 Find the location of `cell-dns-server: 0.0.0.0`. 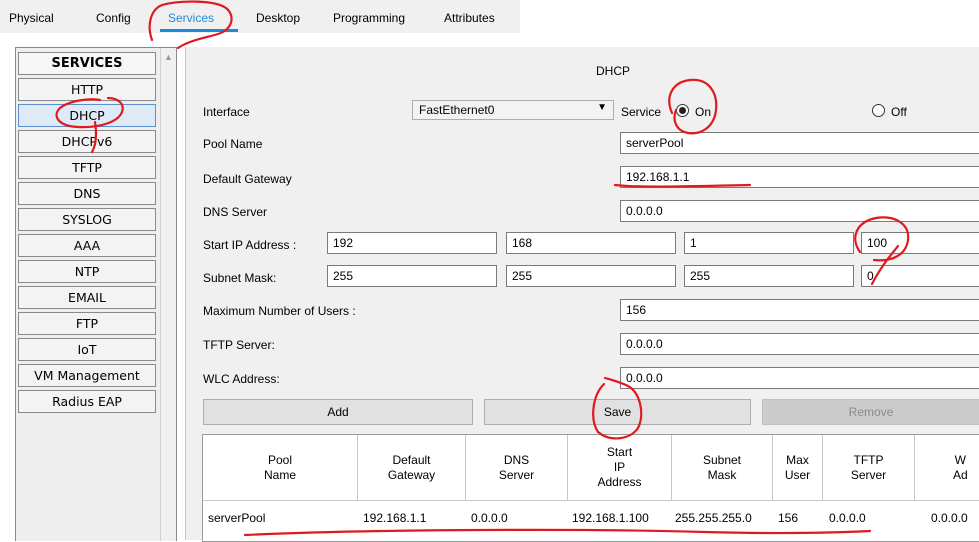

cell-dns-server: 0.0.0.0 is located at coordinates (489, 518).